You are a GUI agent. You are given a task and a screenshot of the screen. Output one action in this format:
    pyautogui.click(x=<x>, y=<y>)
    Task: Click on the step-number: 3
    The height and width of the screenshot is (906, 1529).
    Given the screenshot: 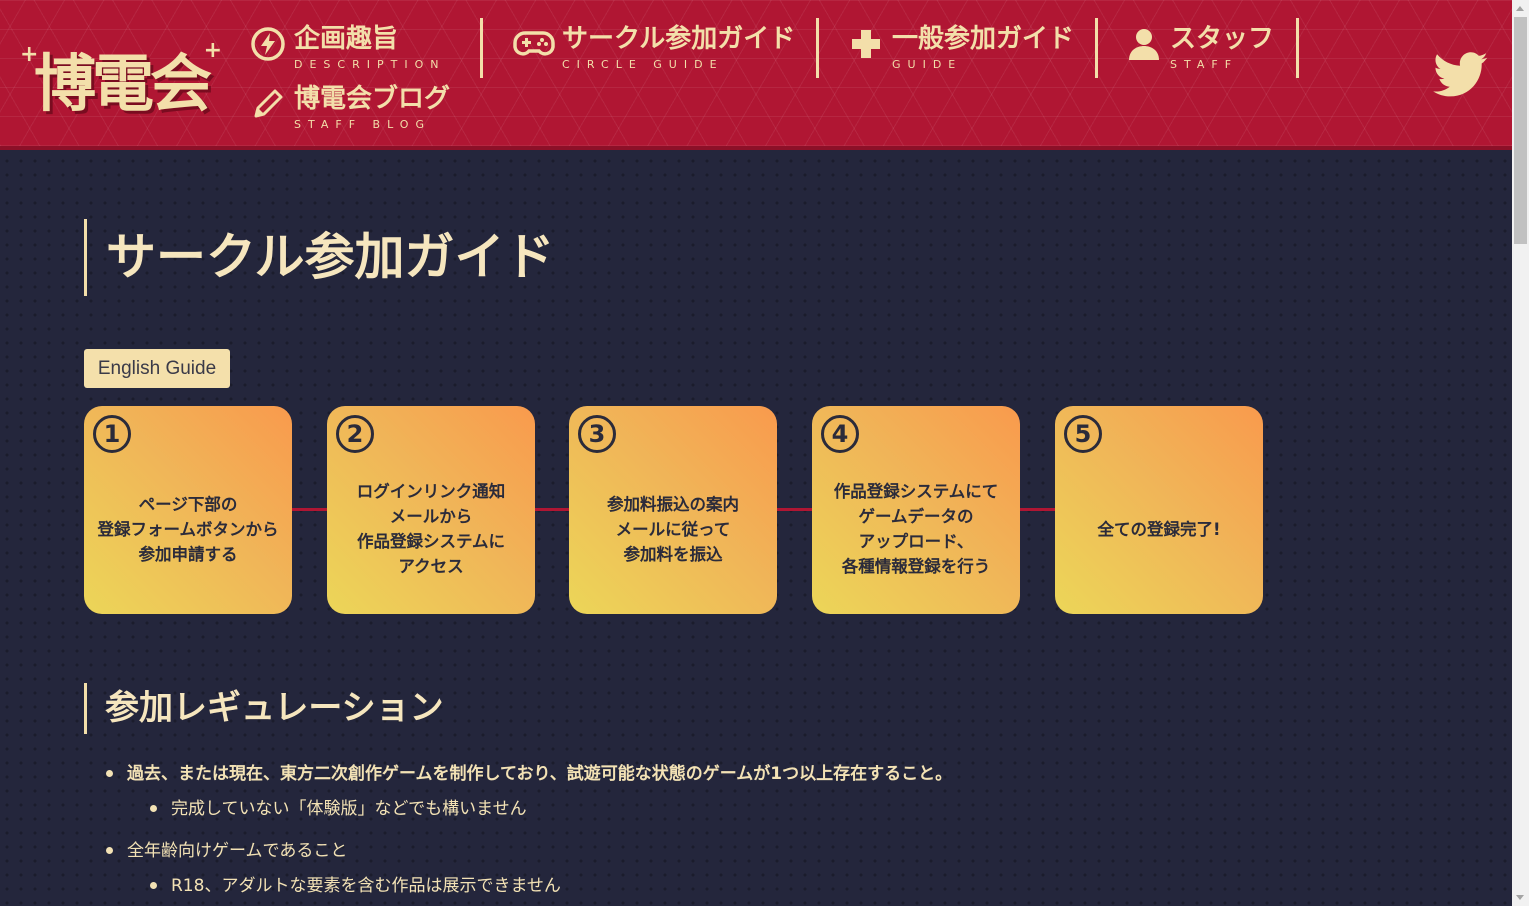 What is the action you would take?
    pyautogui.click(x=597, y=434)
    